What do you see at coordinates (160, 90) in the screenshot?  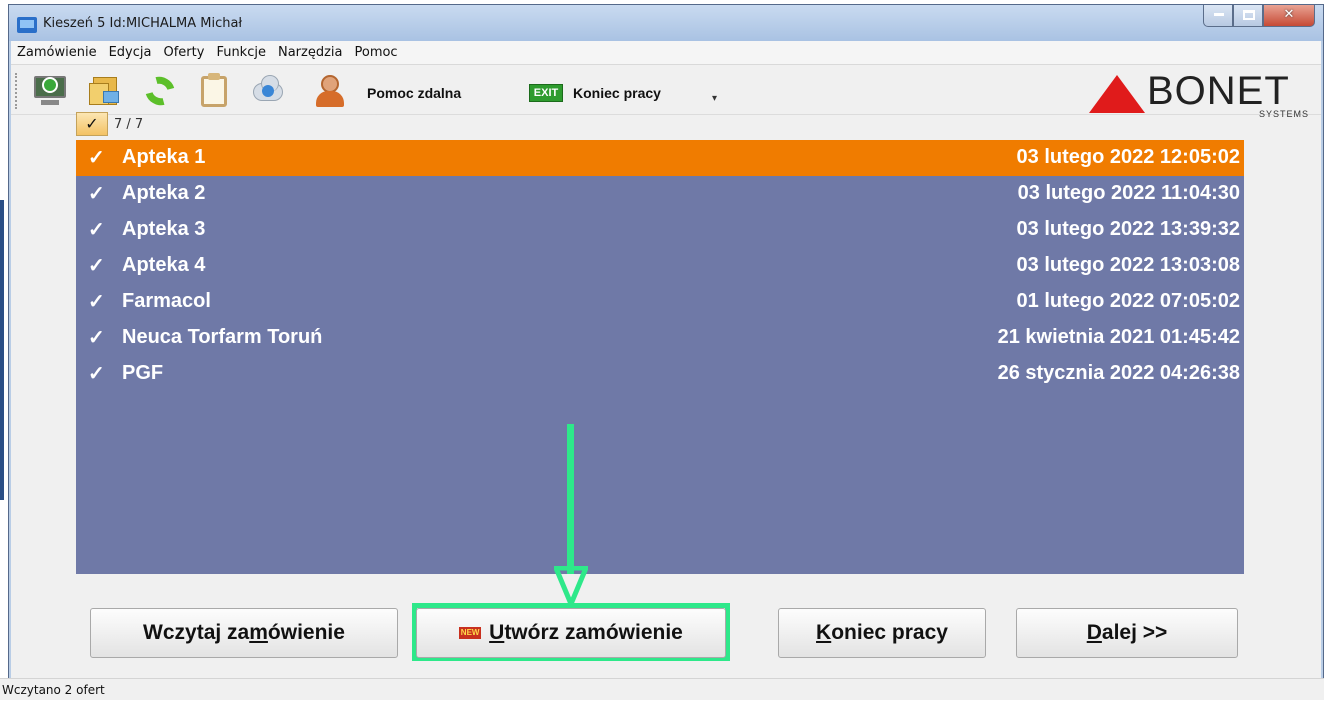 I see `refresh-icon` at bounding box center [160, 90].